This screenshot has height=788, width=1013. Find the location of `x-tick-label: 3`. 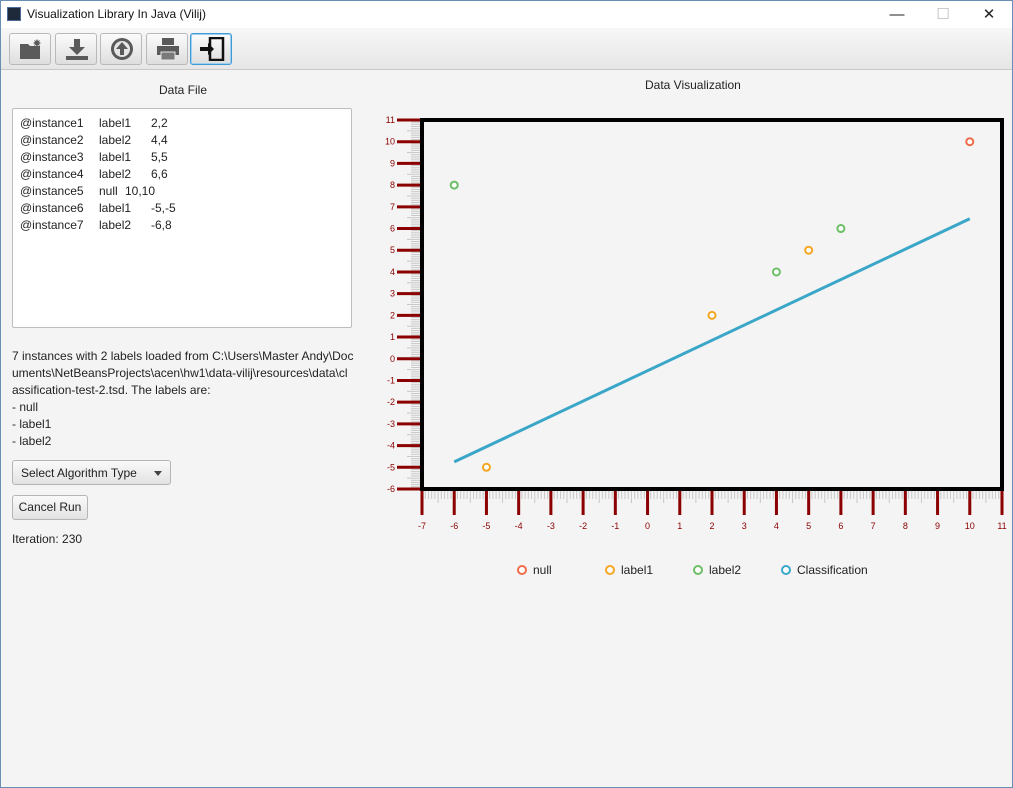

x-tick-label: 3 is located at coordinates (744, 526).